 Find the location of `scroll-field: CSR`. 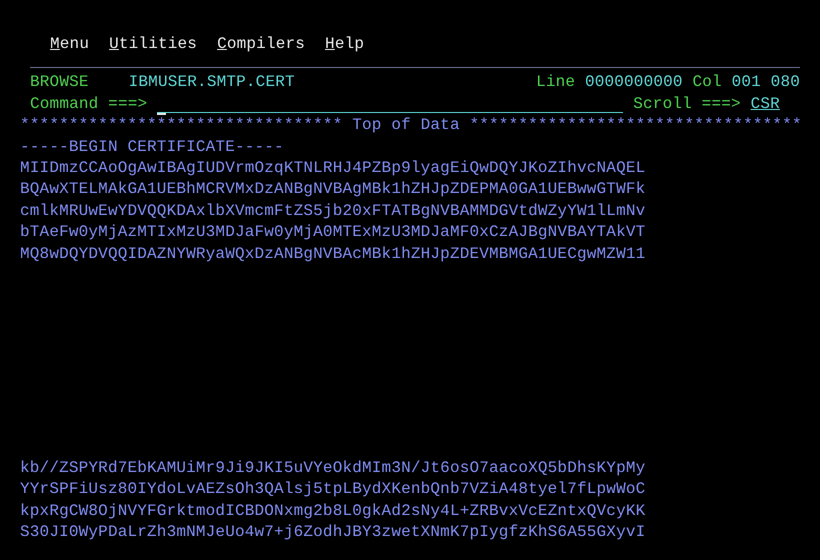

scroll-field: CSR is located at coordinates (767, 105).